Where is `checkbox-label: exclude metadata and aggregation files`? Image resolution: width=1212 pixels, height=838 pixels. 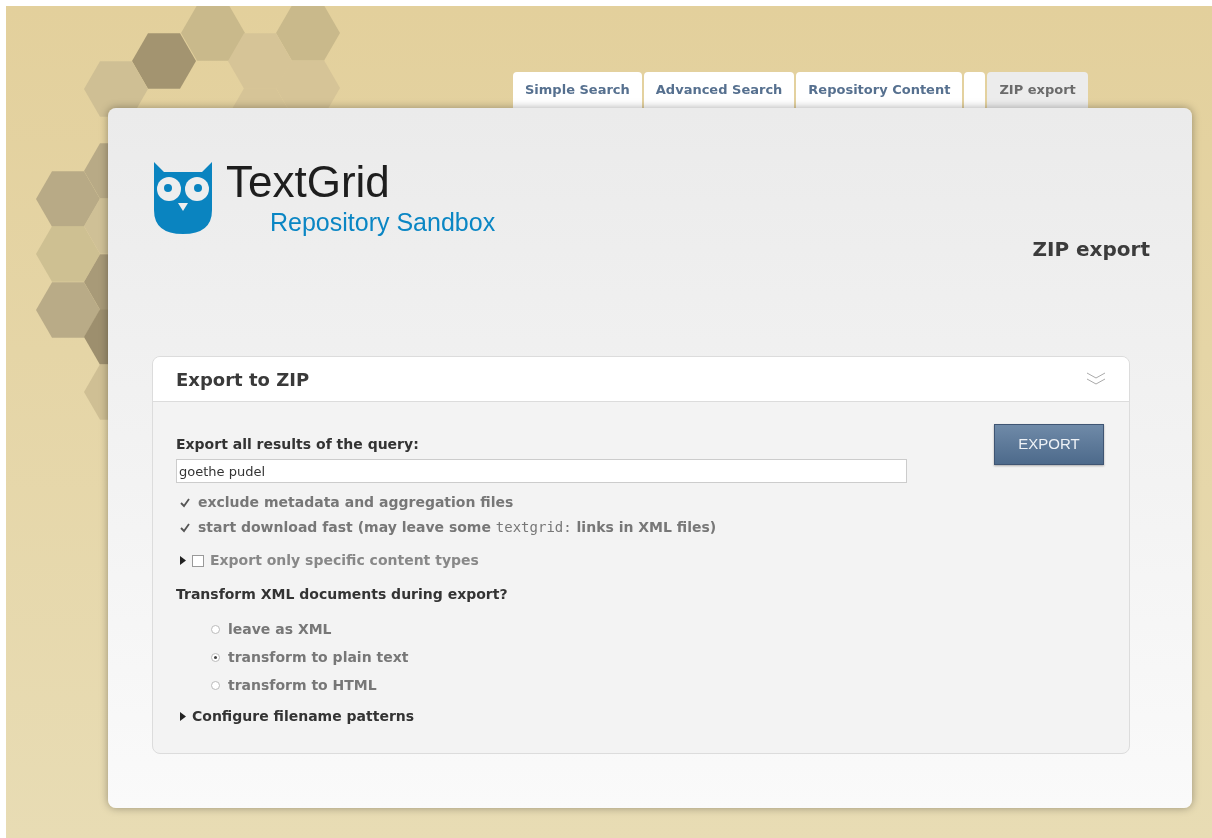 checkbox-label: exclude metadata and aggregation files is located at coordinates (356, 502).